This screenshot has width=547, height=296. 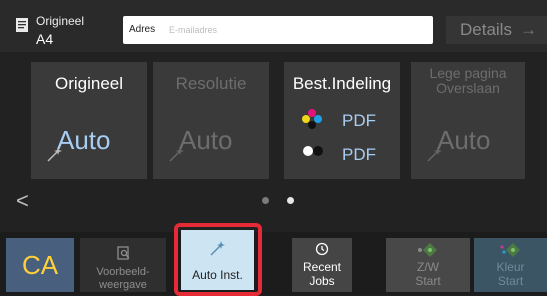 I want to click on auto-wand-icon, so click(x=217, y=248).